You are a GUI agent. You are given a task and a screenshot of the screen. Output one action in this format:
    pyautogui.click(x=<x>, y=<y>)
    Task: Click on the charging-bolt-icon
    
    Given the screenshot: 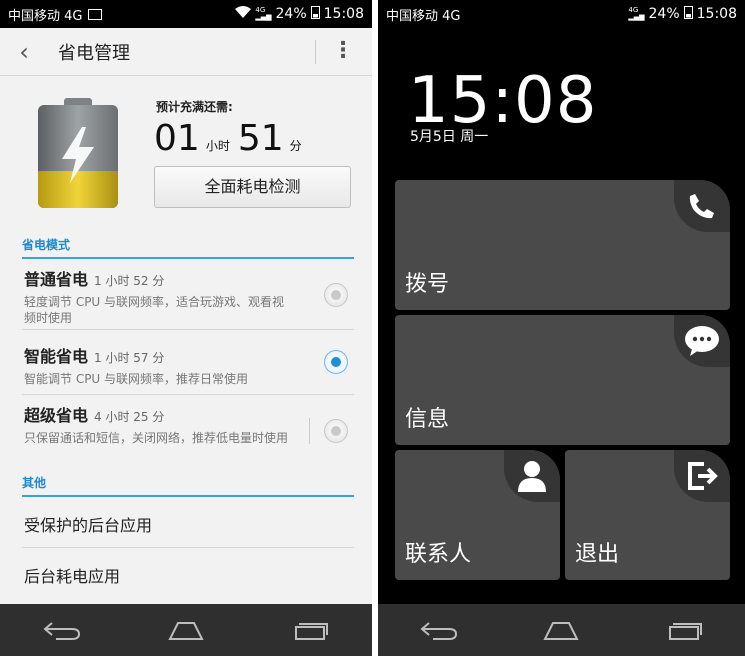 What is the action you would take?
    pyautogui.click(x=78, y=155)
    